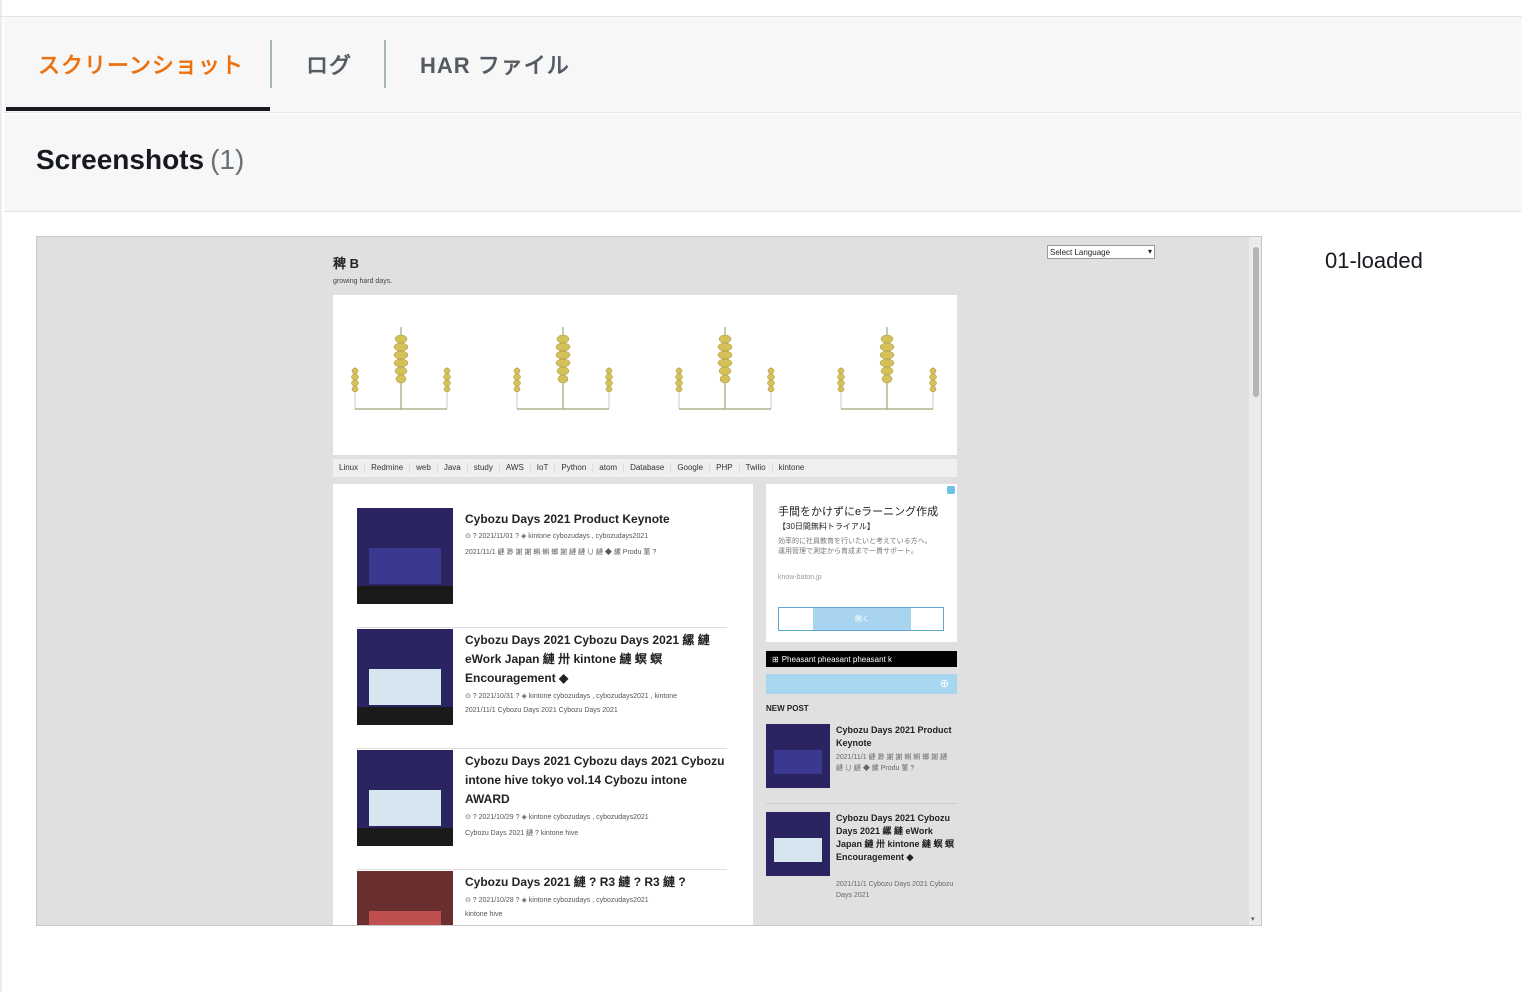  Describe the element at coordinates (800, 577) in the screenshot. I see `ad-url: know-baton.jp` at that location.